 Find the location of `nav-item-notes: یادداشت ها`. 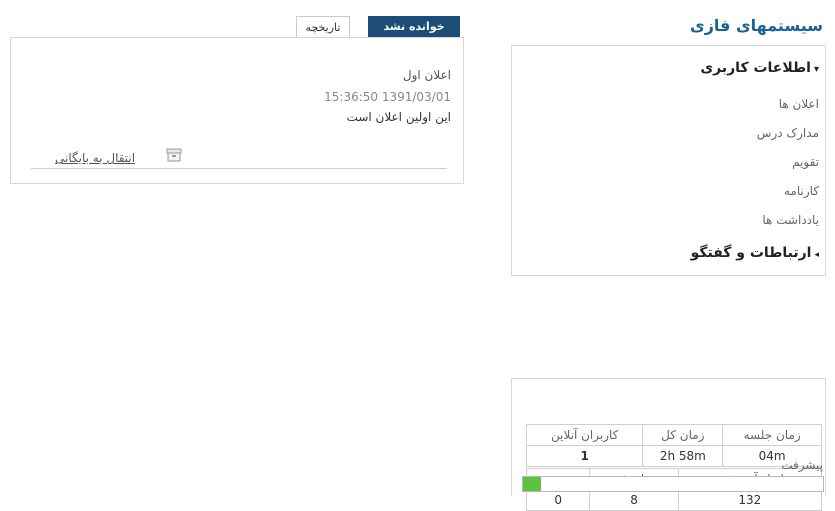

nav-item-notes: یادداشت ها is located at coordinates (674, 220).